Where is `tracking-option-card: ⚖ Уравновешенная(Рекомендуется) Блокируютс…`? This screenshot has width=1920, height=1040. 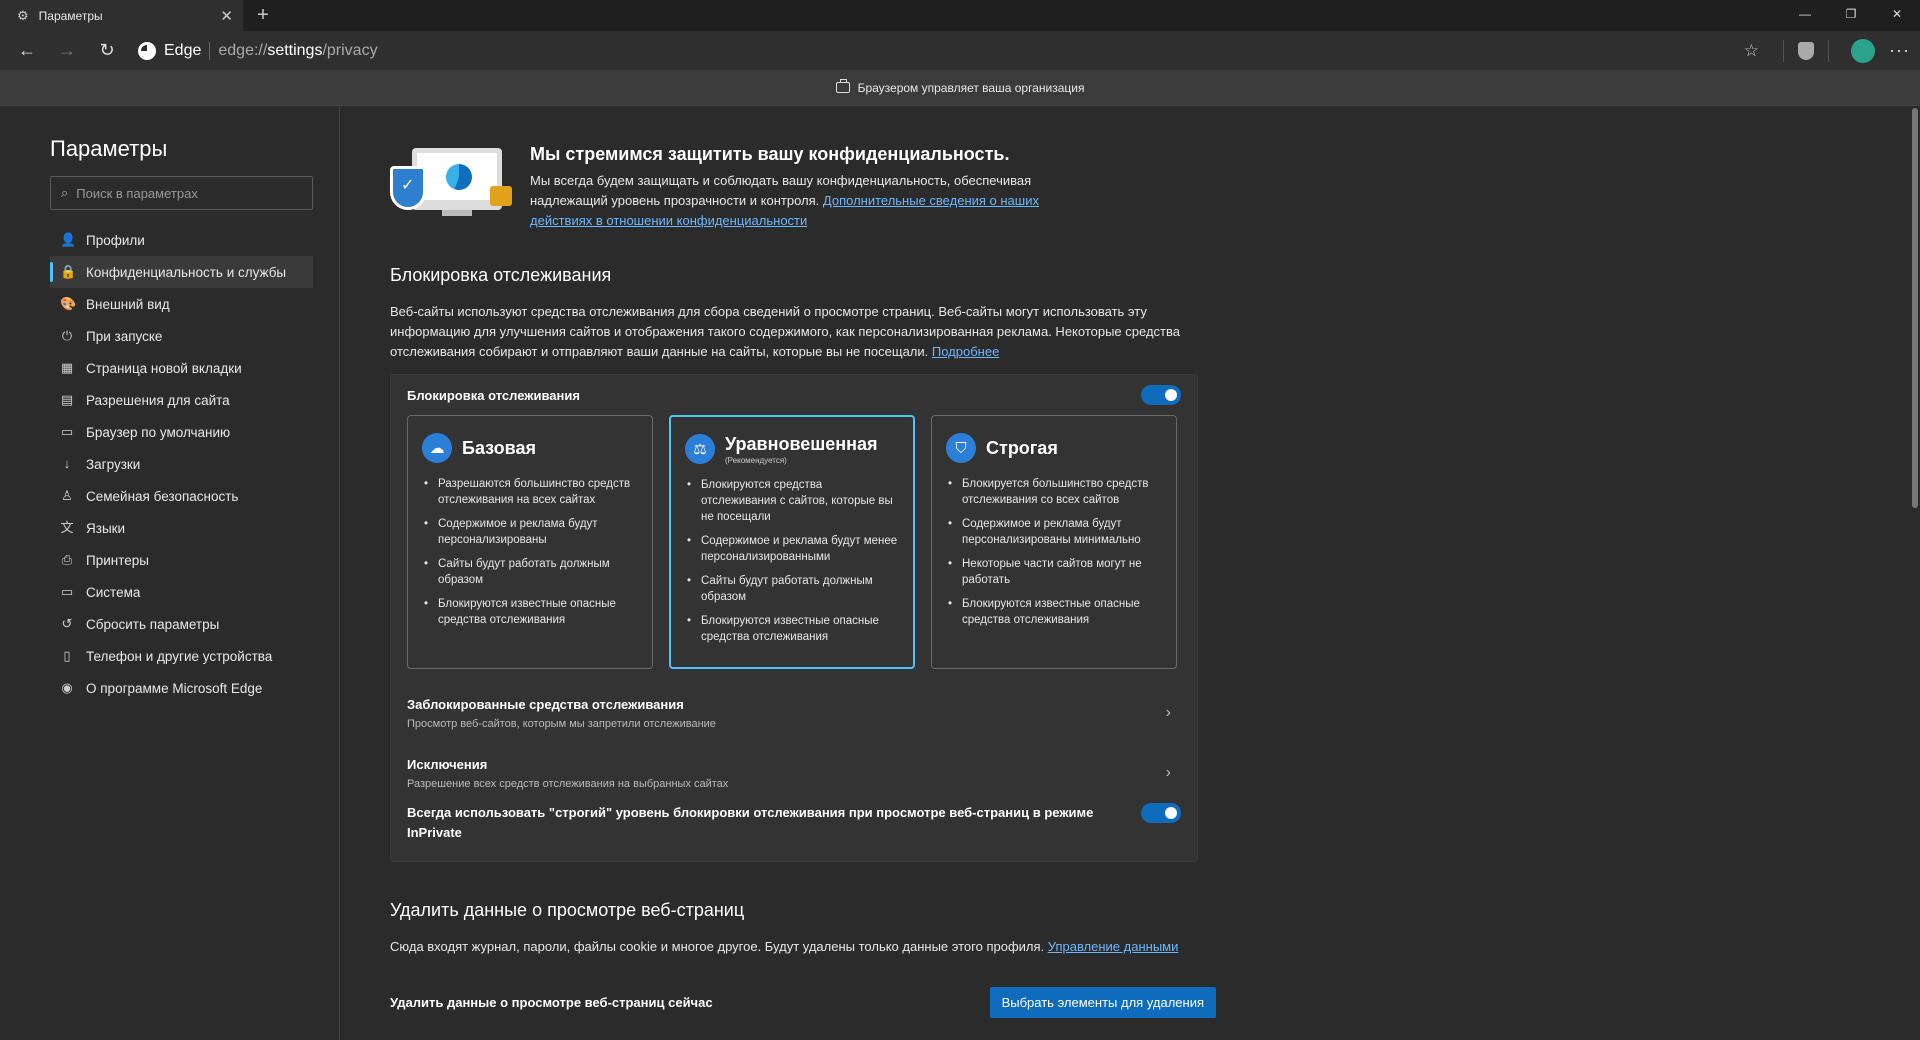 tracking-option-card: ⚖ Уравновешенная(Рекомендуется) Блокируютс… is located at coordinates (792, 542).